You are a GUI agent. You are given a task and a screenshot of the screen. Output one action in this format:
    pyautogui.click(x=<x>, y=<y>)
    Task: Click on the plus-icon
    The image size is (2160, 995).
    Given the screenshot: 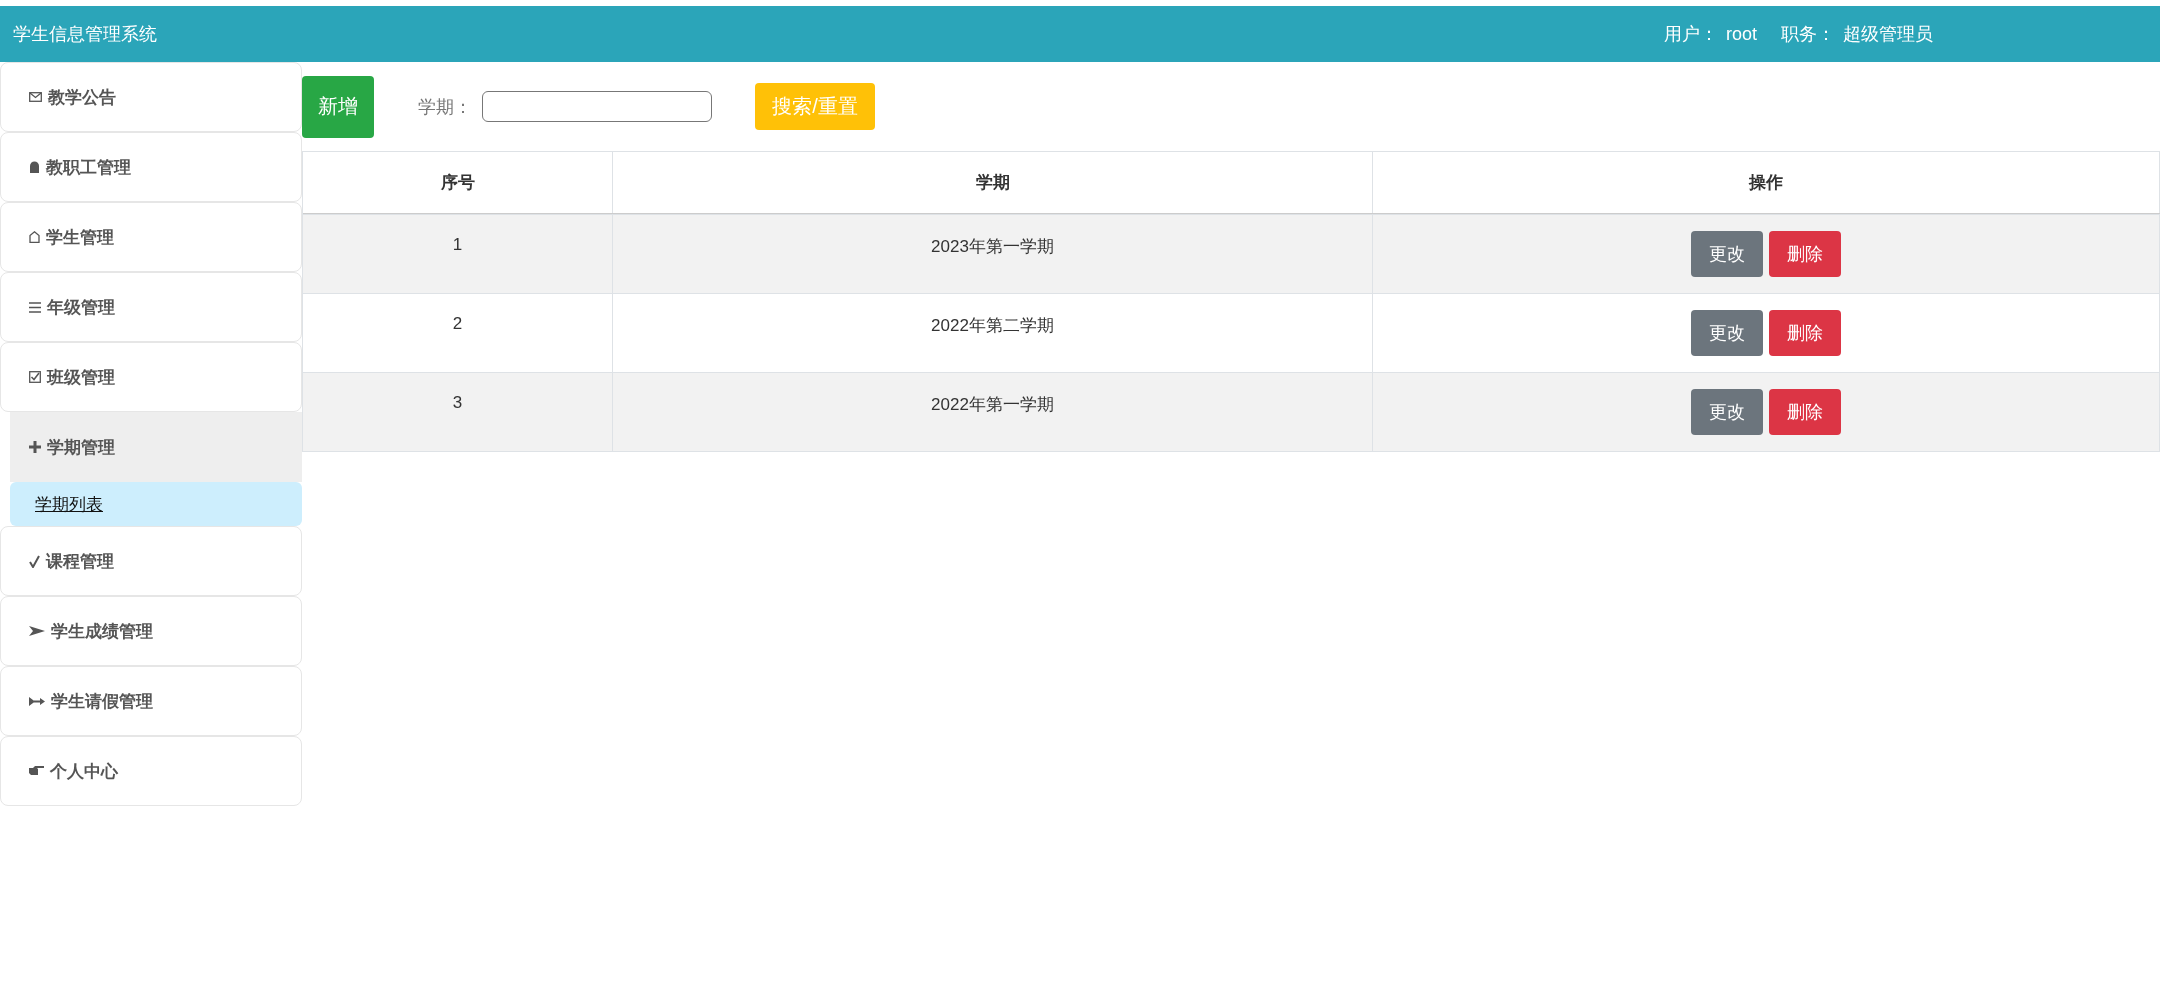 What is the action you would take?
    pyautogui.click(x=35, y=447)
    